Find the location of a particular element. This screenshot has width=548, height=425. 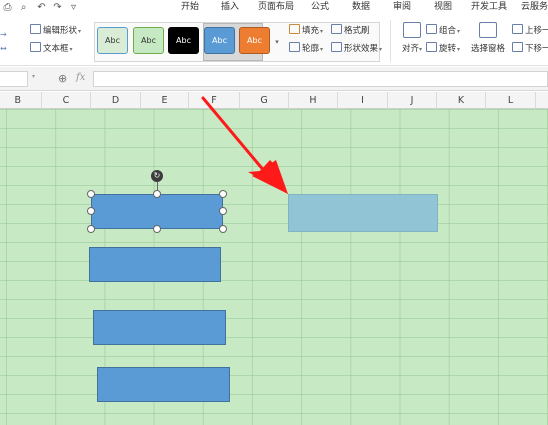

group-icon is located at coordinates (431, 29).